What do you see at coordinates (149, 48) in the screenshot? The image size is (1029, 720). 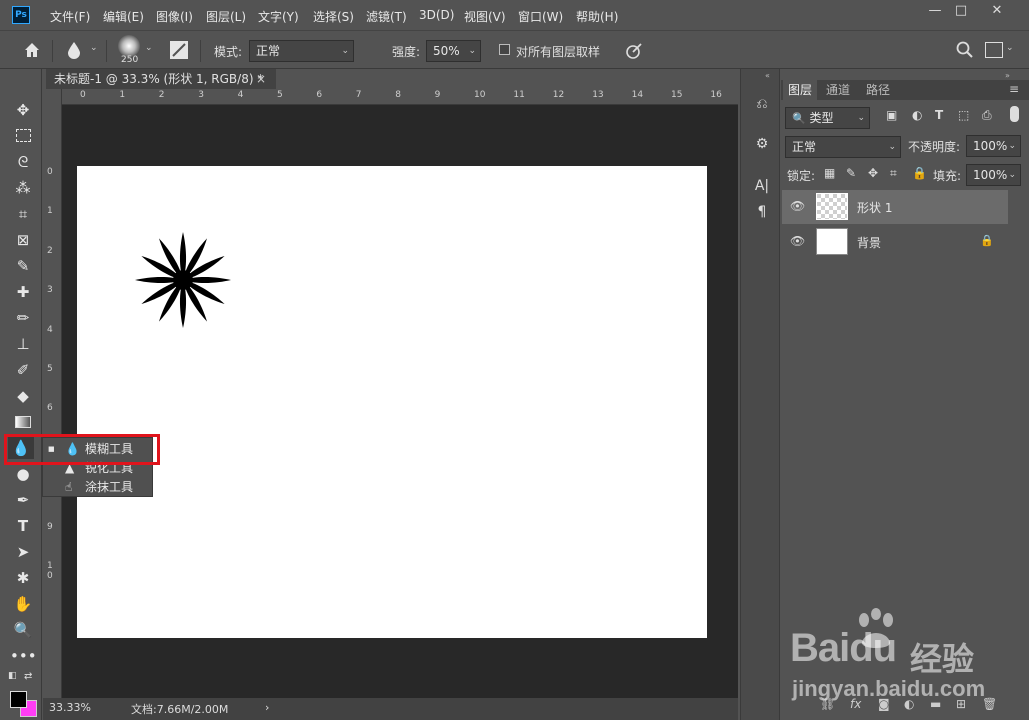 I see `brush-chevron-down-icon: ⌄` at bounding box center [149, 48].